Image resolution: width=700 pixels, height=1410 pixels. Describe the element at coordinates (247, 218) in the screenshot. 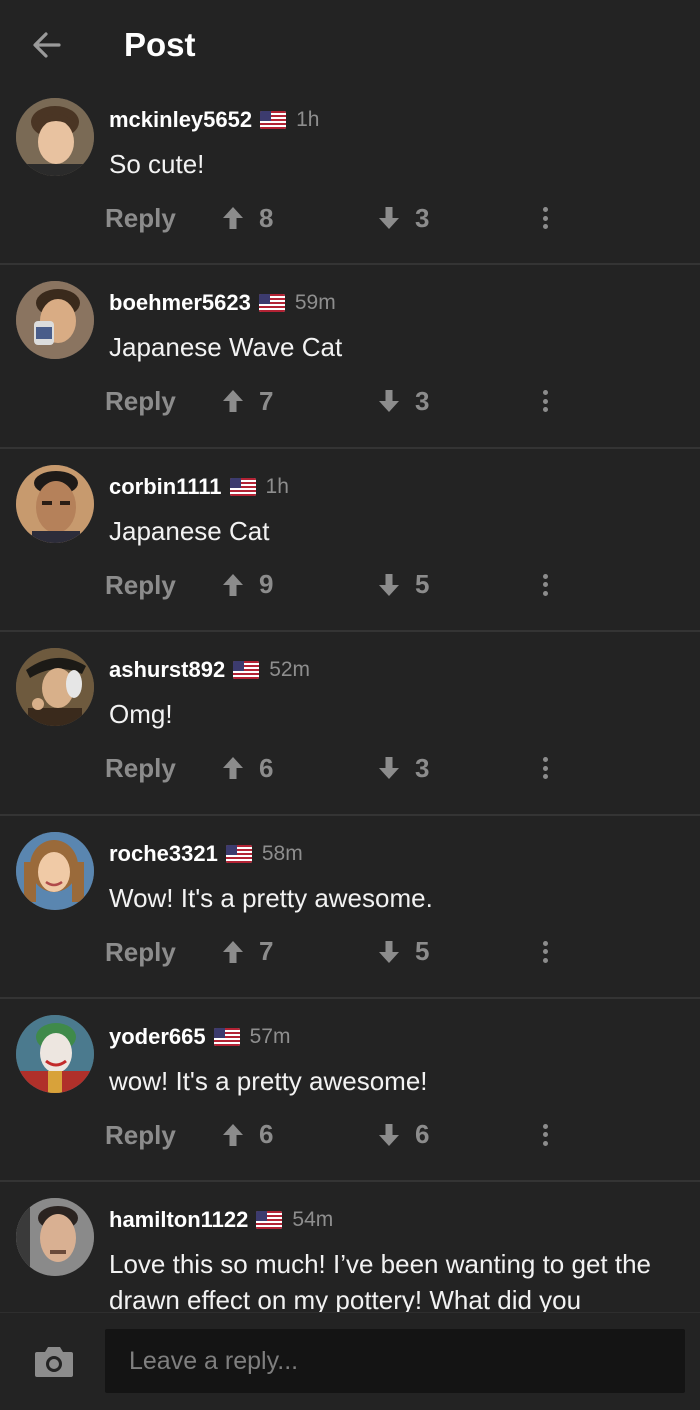

I see `upvote-button: 8` at that location.